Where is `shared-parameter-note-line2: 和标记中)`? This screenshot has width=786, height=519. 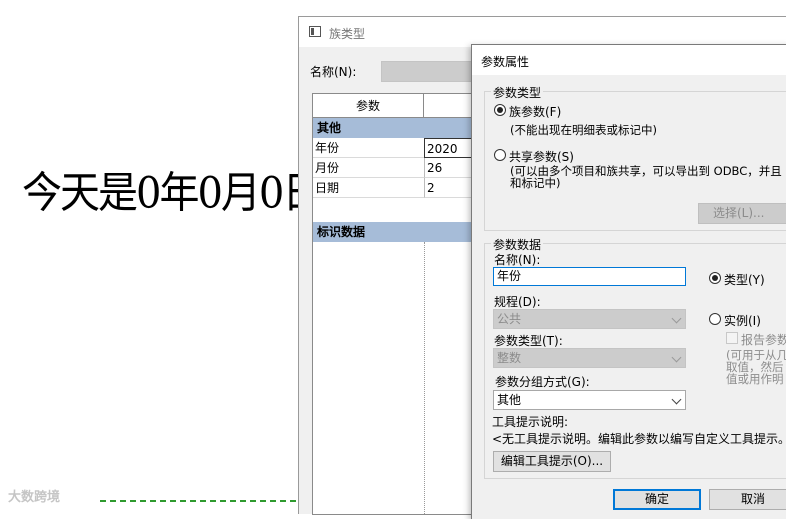
shared-parameter-note-line2: 和标记中) is located at coordinates (535, 183).